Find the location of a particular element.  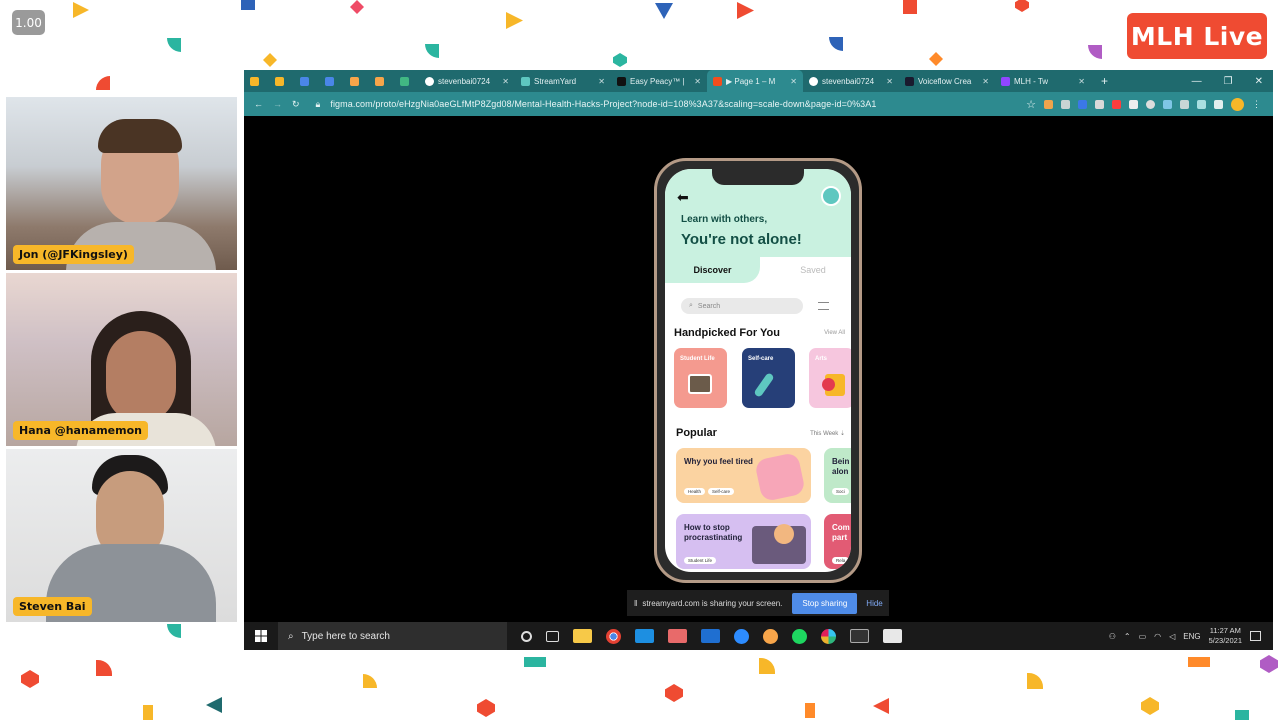

github-icon is located at coordinates (429, 81).